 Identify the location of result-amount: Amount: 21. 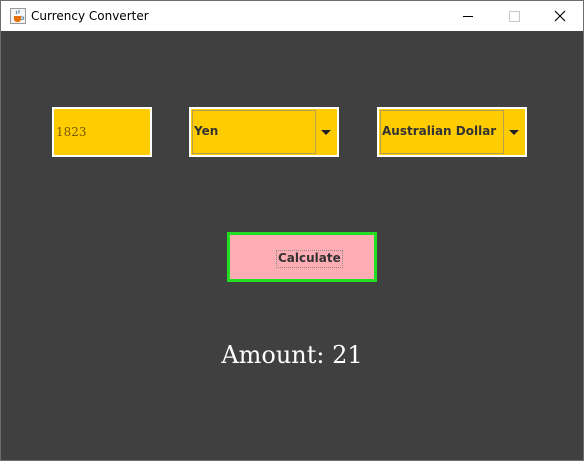
(292, 355).